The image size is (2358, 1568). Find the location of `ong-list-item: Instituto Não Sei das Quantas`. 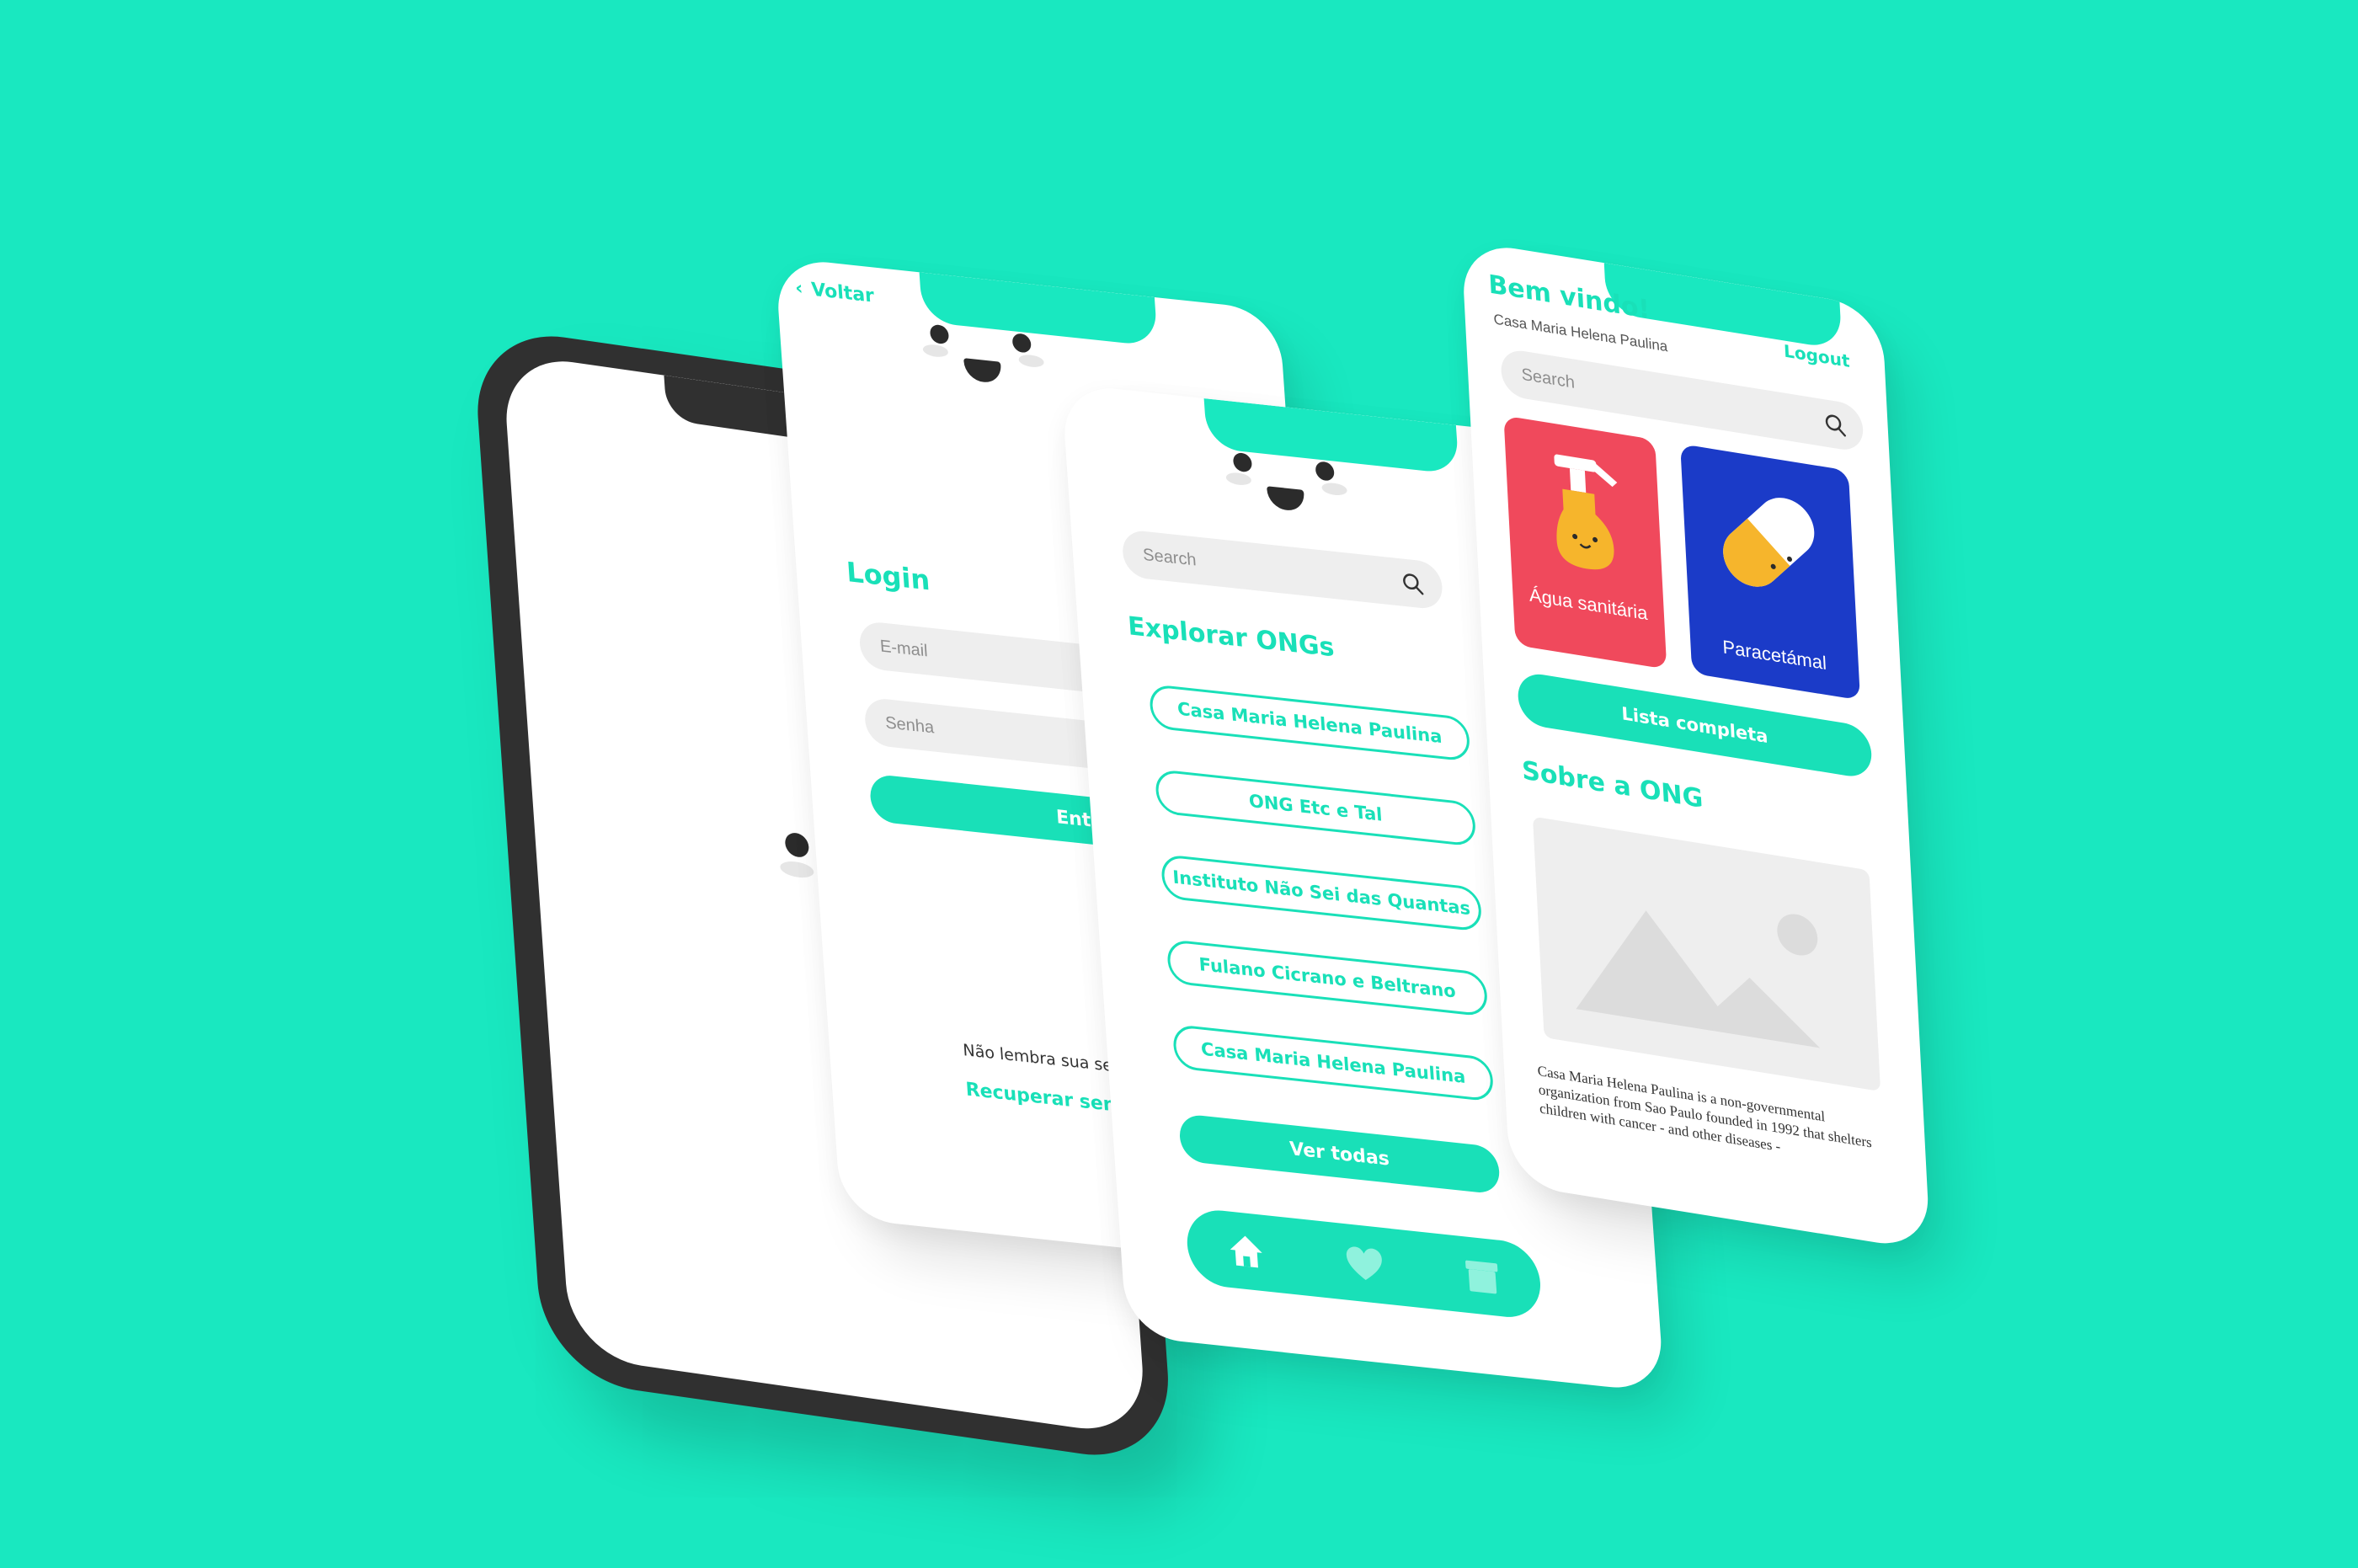

ong-list-item: Instituto Não Sei das Quantas is located at coordinates (1321, 892).